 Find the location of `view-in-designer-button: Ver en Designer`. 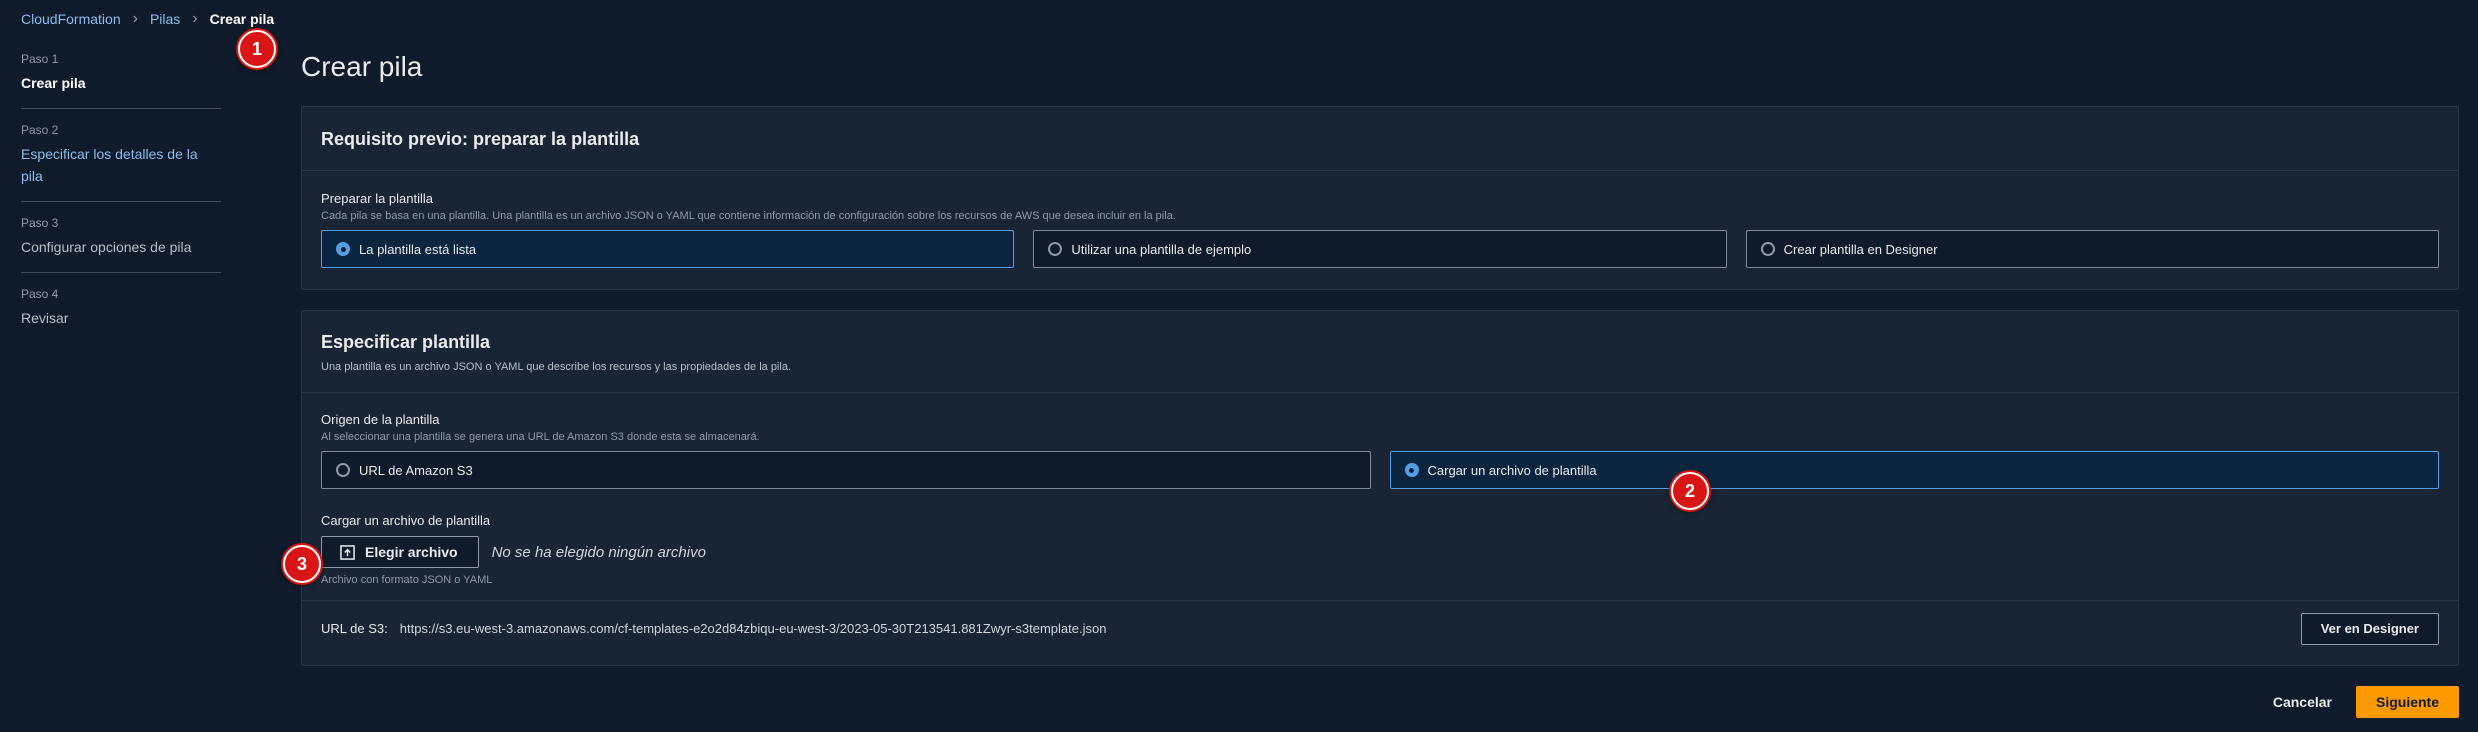

view-in-designer-button: Ver en Designer is located at coordinates (2369, 628).